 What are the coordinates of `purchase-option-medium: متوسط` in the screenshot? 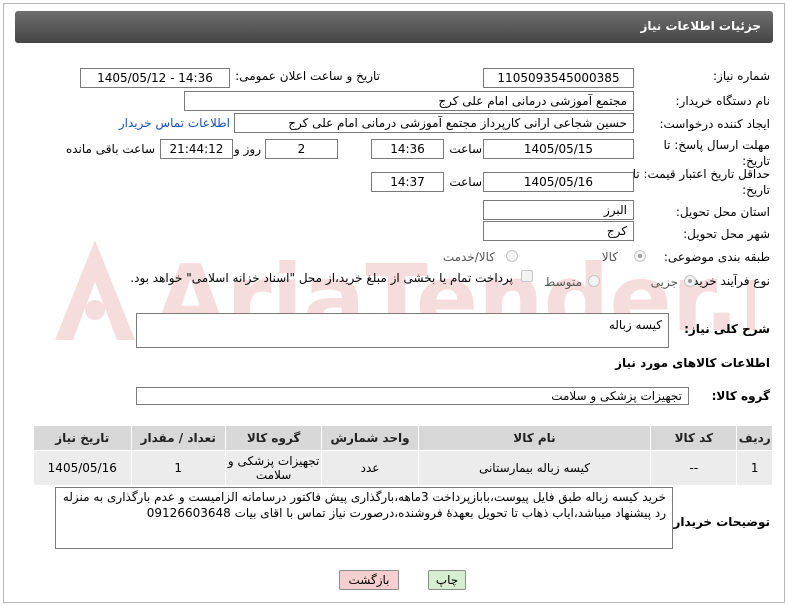 It's located at (563, 282).